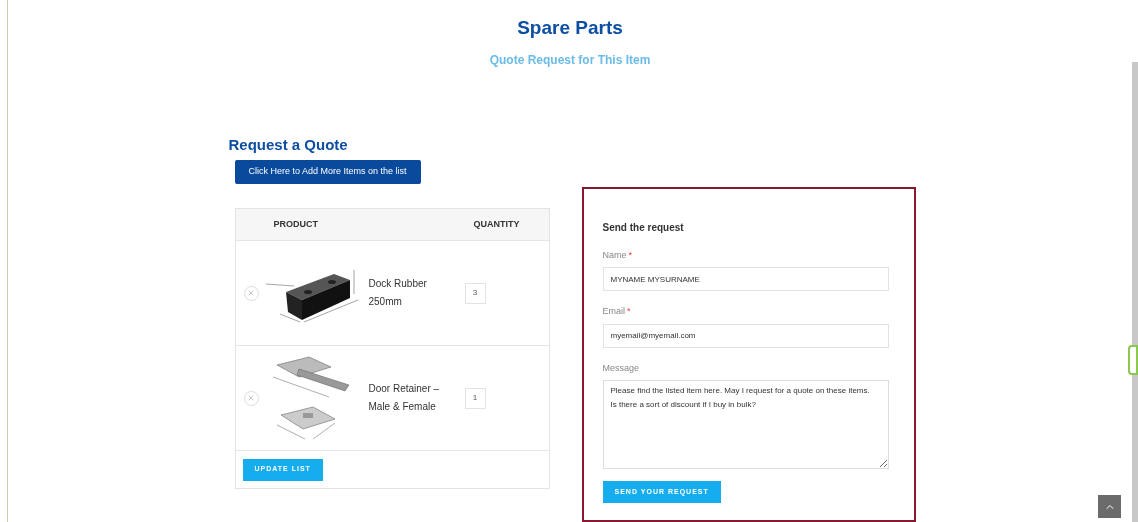 Image resolution: width=1138 pixels, height=522 pixels. I want to click on field-label: Email, so click(613, 311).